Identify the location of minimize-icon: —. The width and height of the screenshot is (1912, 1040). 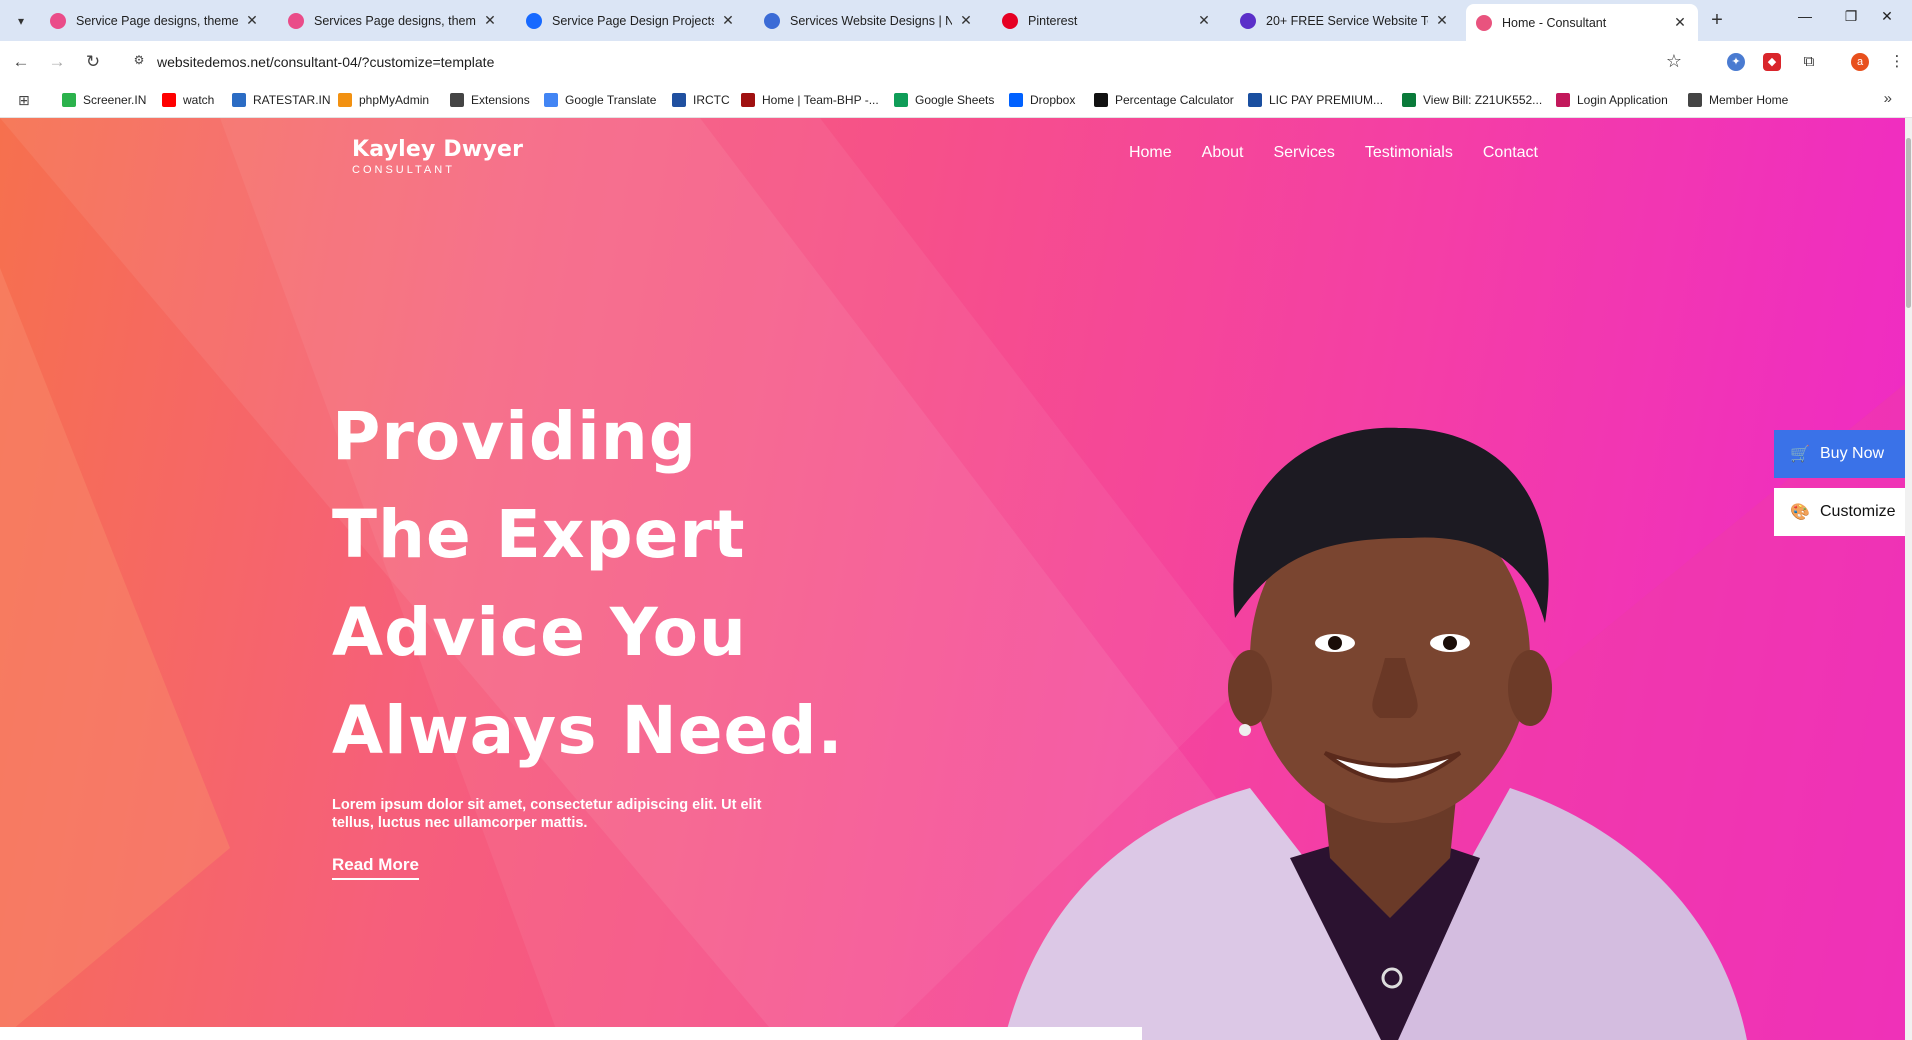
(1805, 16).